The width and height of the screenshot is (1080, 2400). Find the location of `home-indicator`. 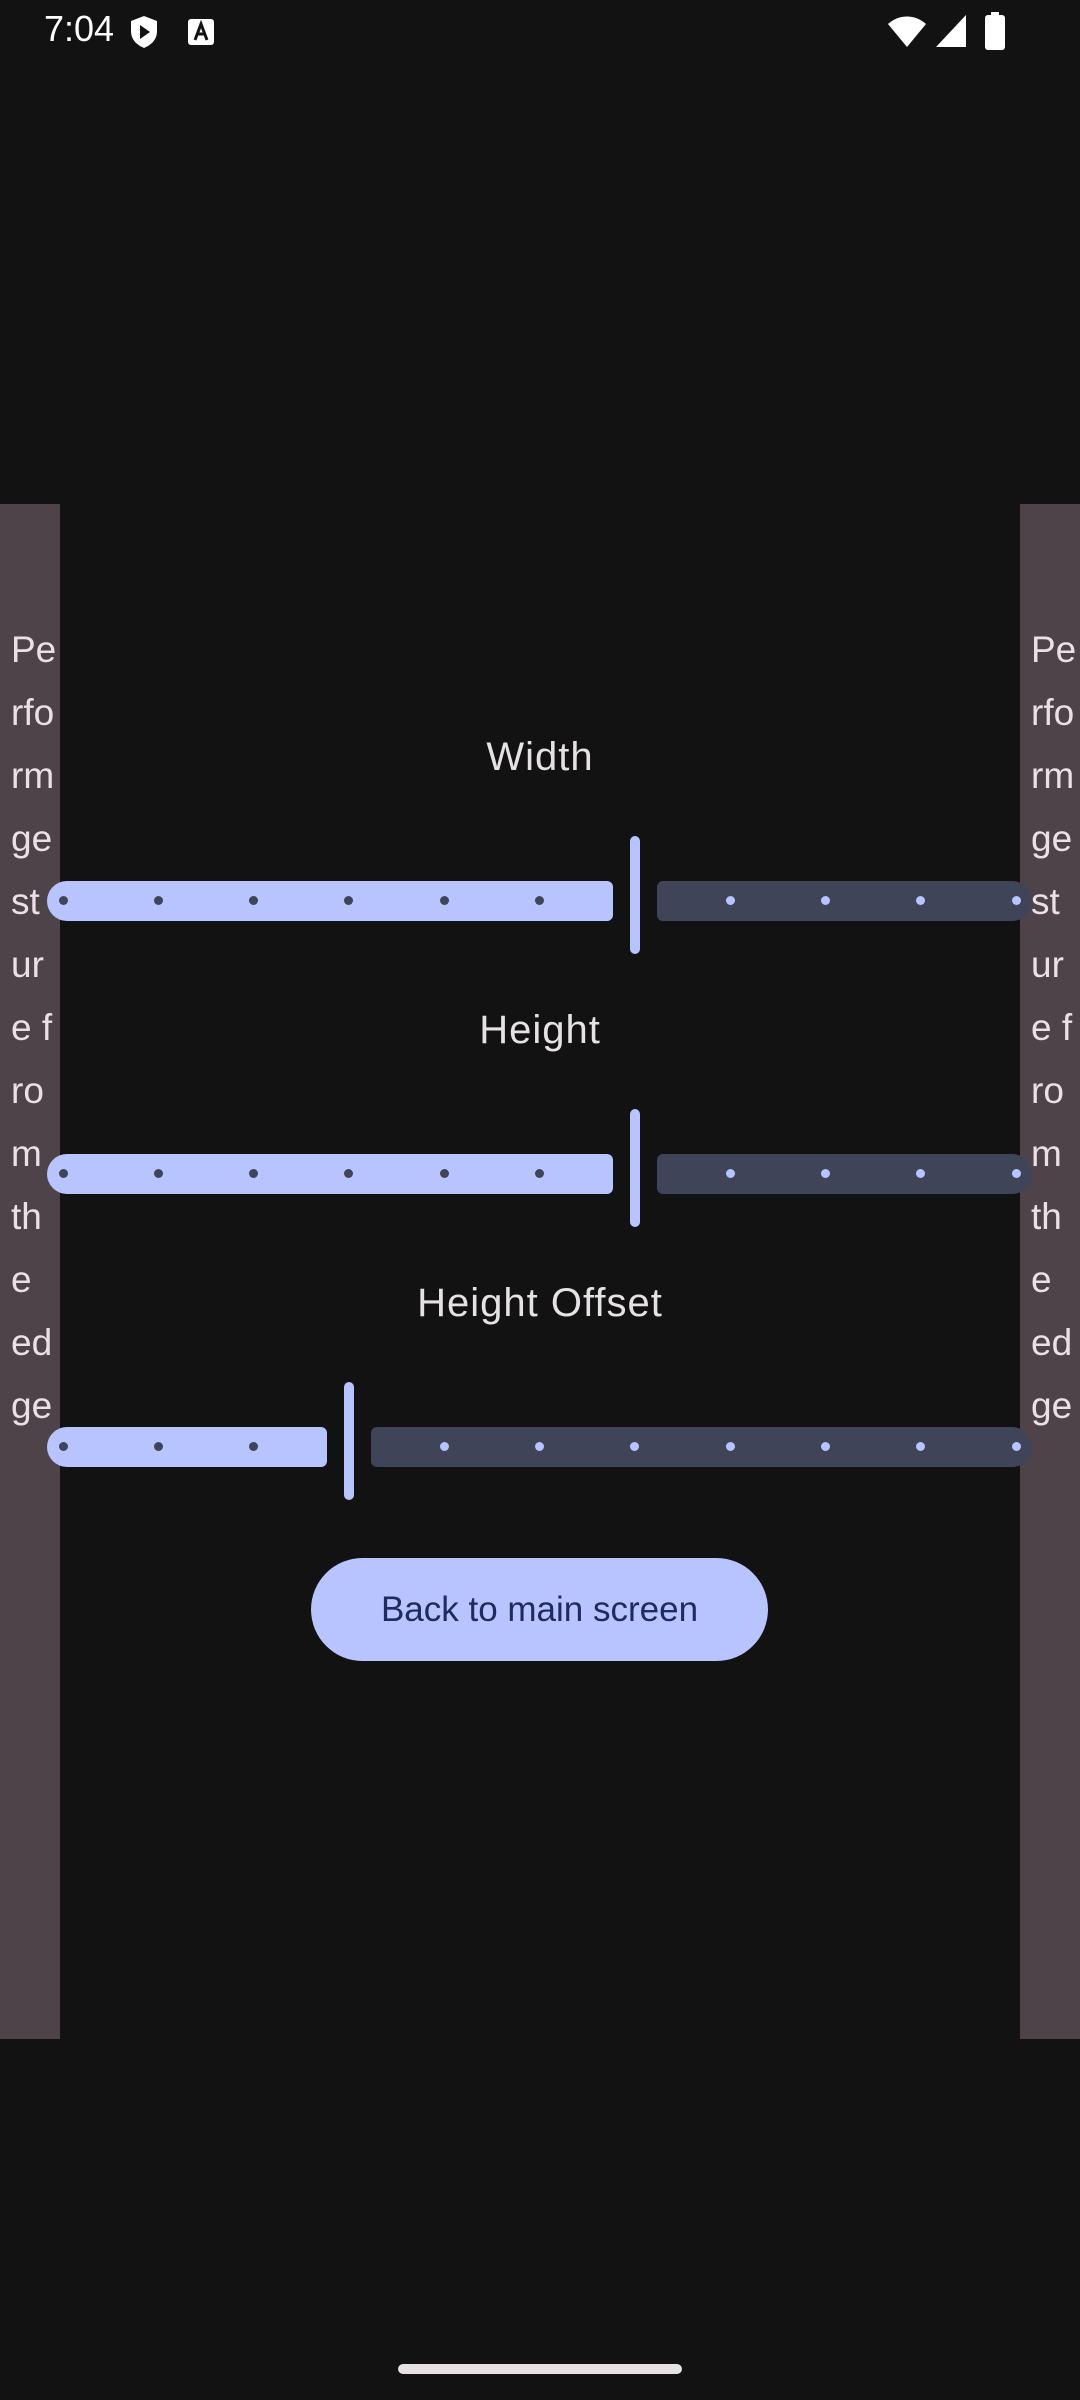

home-indicator is located at coordinates (540, 2369).